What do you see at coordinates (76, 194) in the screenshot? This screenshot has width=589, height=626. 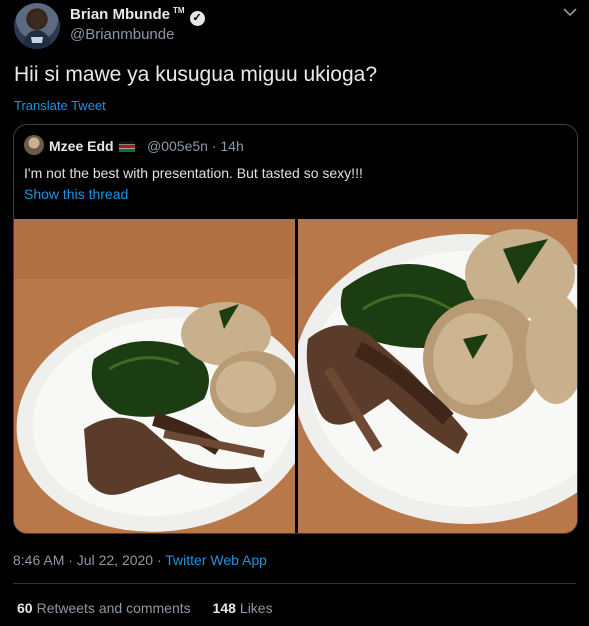 I see `show-thread-link: Show this thread` at bounding box center [76, 194].